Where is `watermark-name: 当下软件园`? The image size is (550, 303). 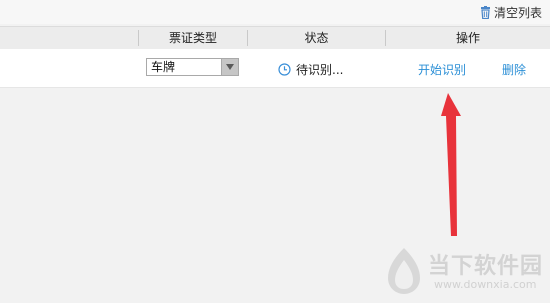
watermark-name: 当下软件园 is located at coordinates (486, 266).